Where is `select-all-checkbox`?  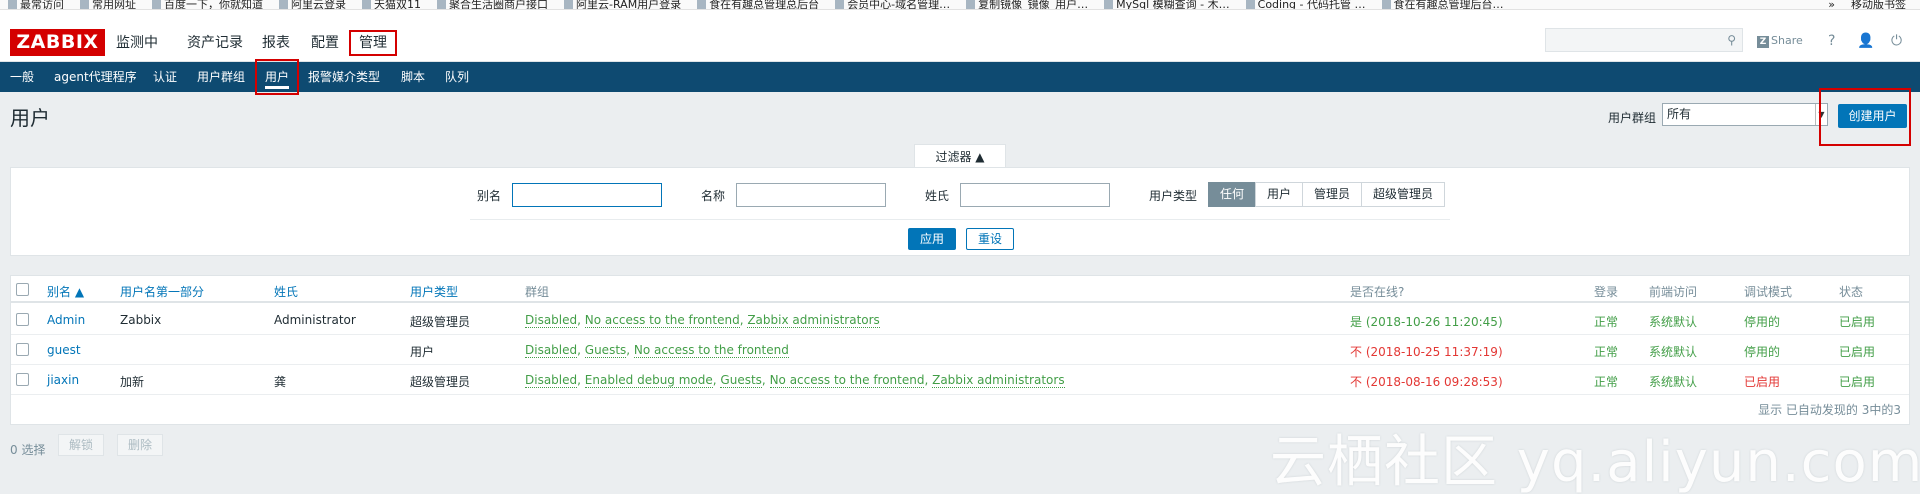
select-all-checkbox is located at coordinates (22, 289).